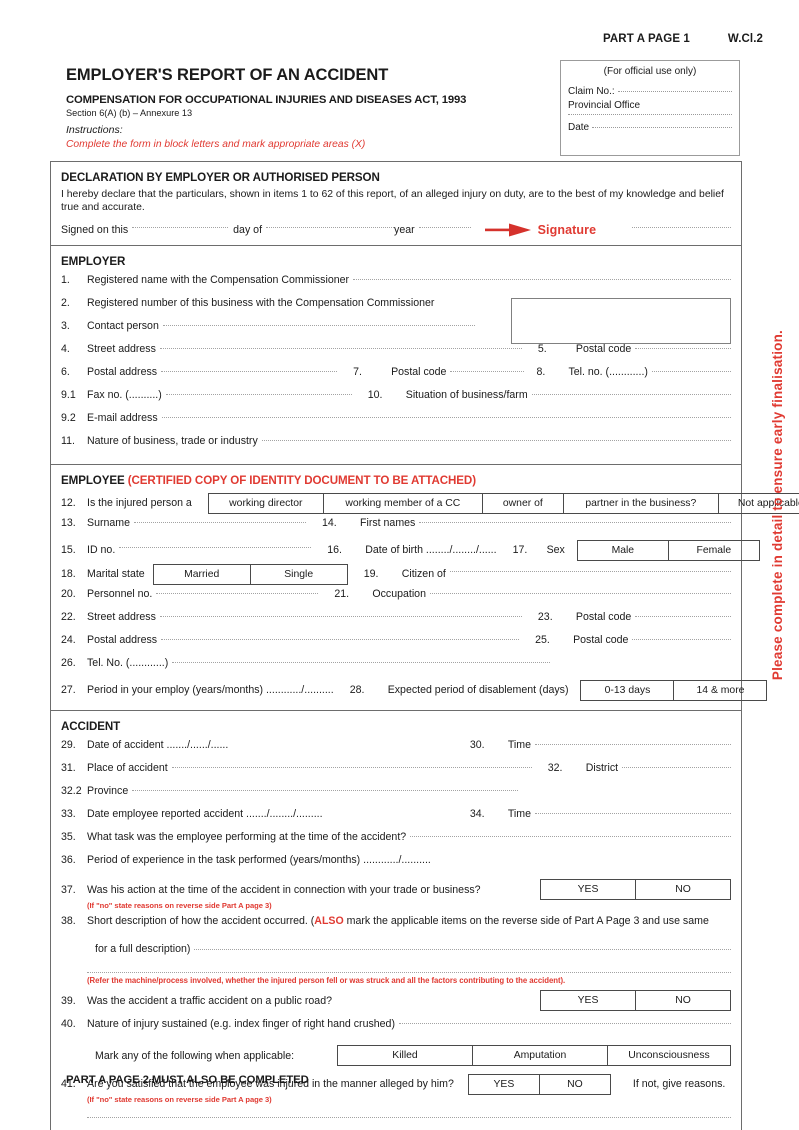  I want to click on option-partner-in-business: partner in the business?, so click(641, 503).